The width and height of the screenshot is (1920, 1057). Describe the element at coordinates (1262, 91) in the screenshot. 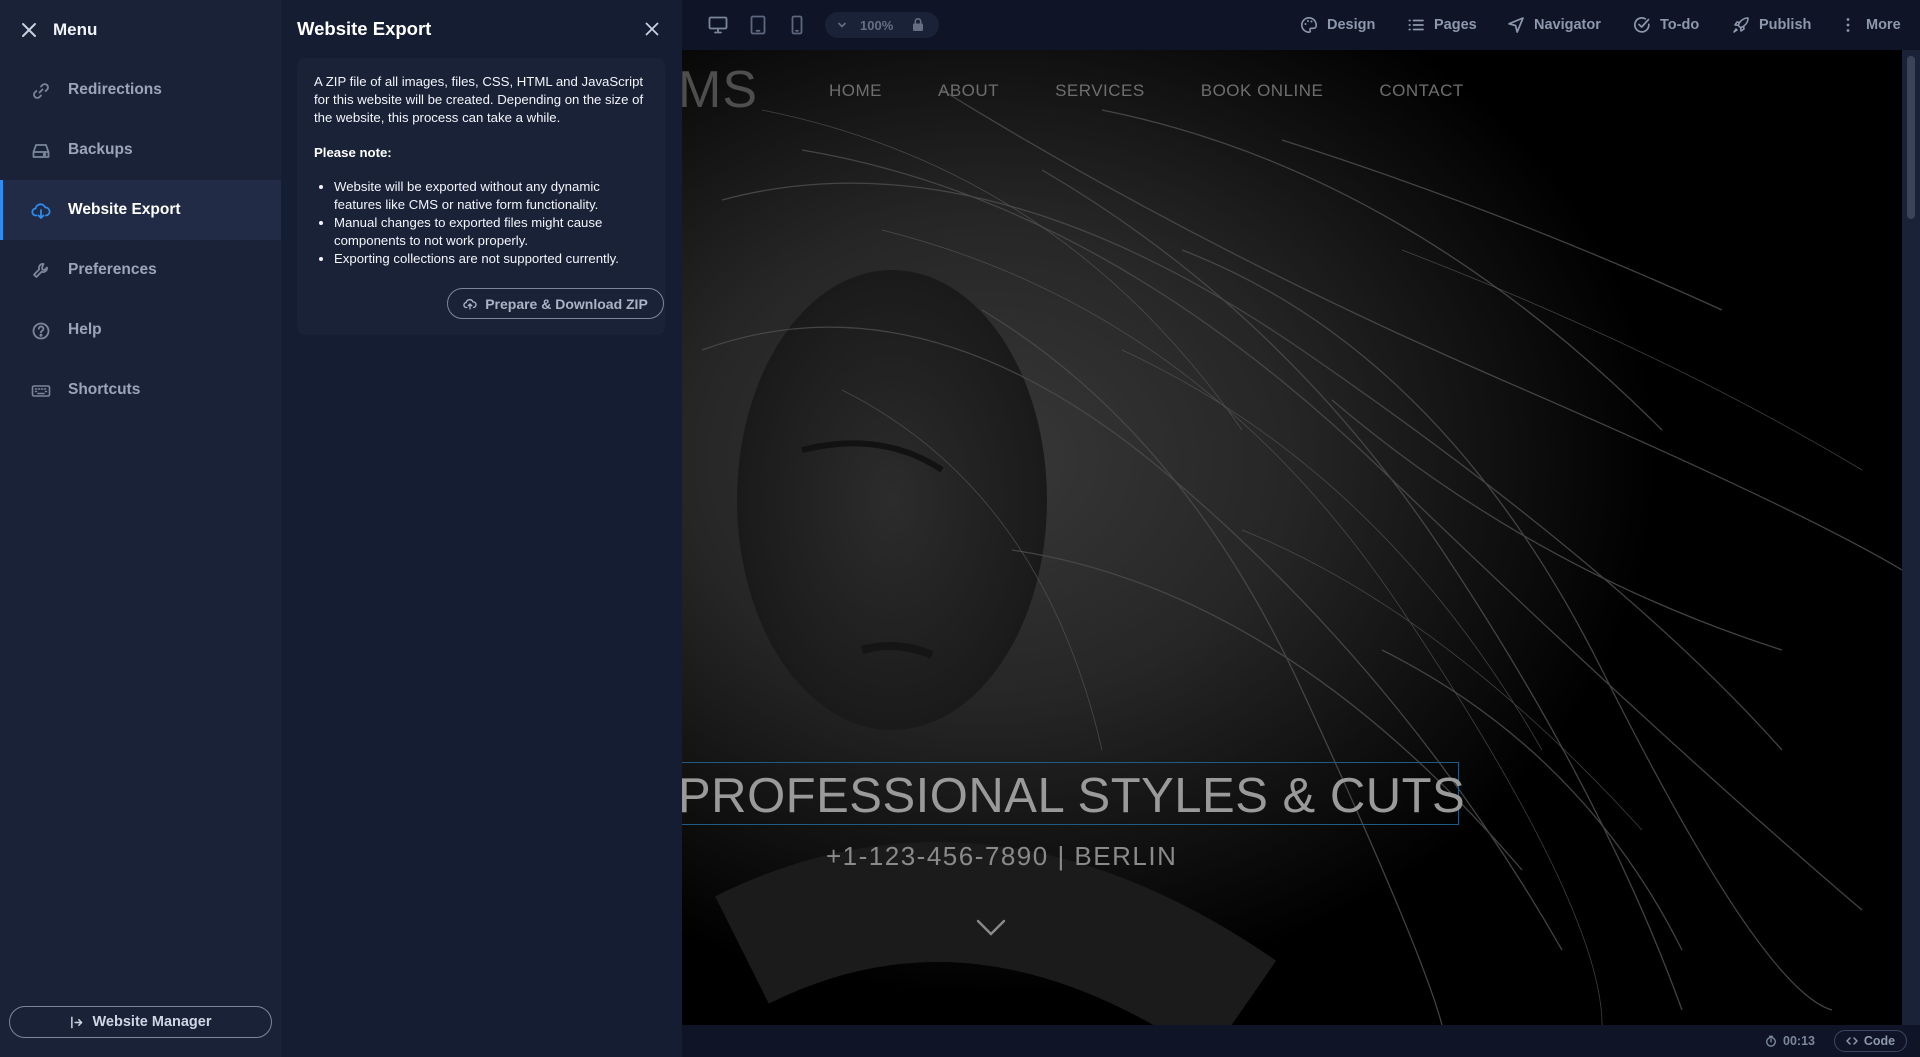

I see `site-nav-book-online: BOOK ONLINE` at that location.